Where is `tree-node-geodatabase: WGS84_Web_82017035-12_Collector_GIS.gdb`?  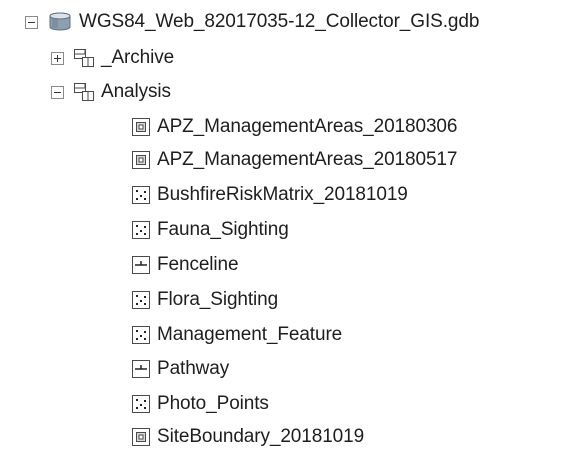
tree-node-geodatabase: WGS84_Web_82017035-12_Collector_GIS.gdb is located at coordinates (252, 22).